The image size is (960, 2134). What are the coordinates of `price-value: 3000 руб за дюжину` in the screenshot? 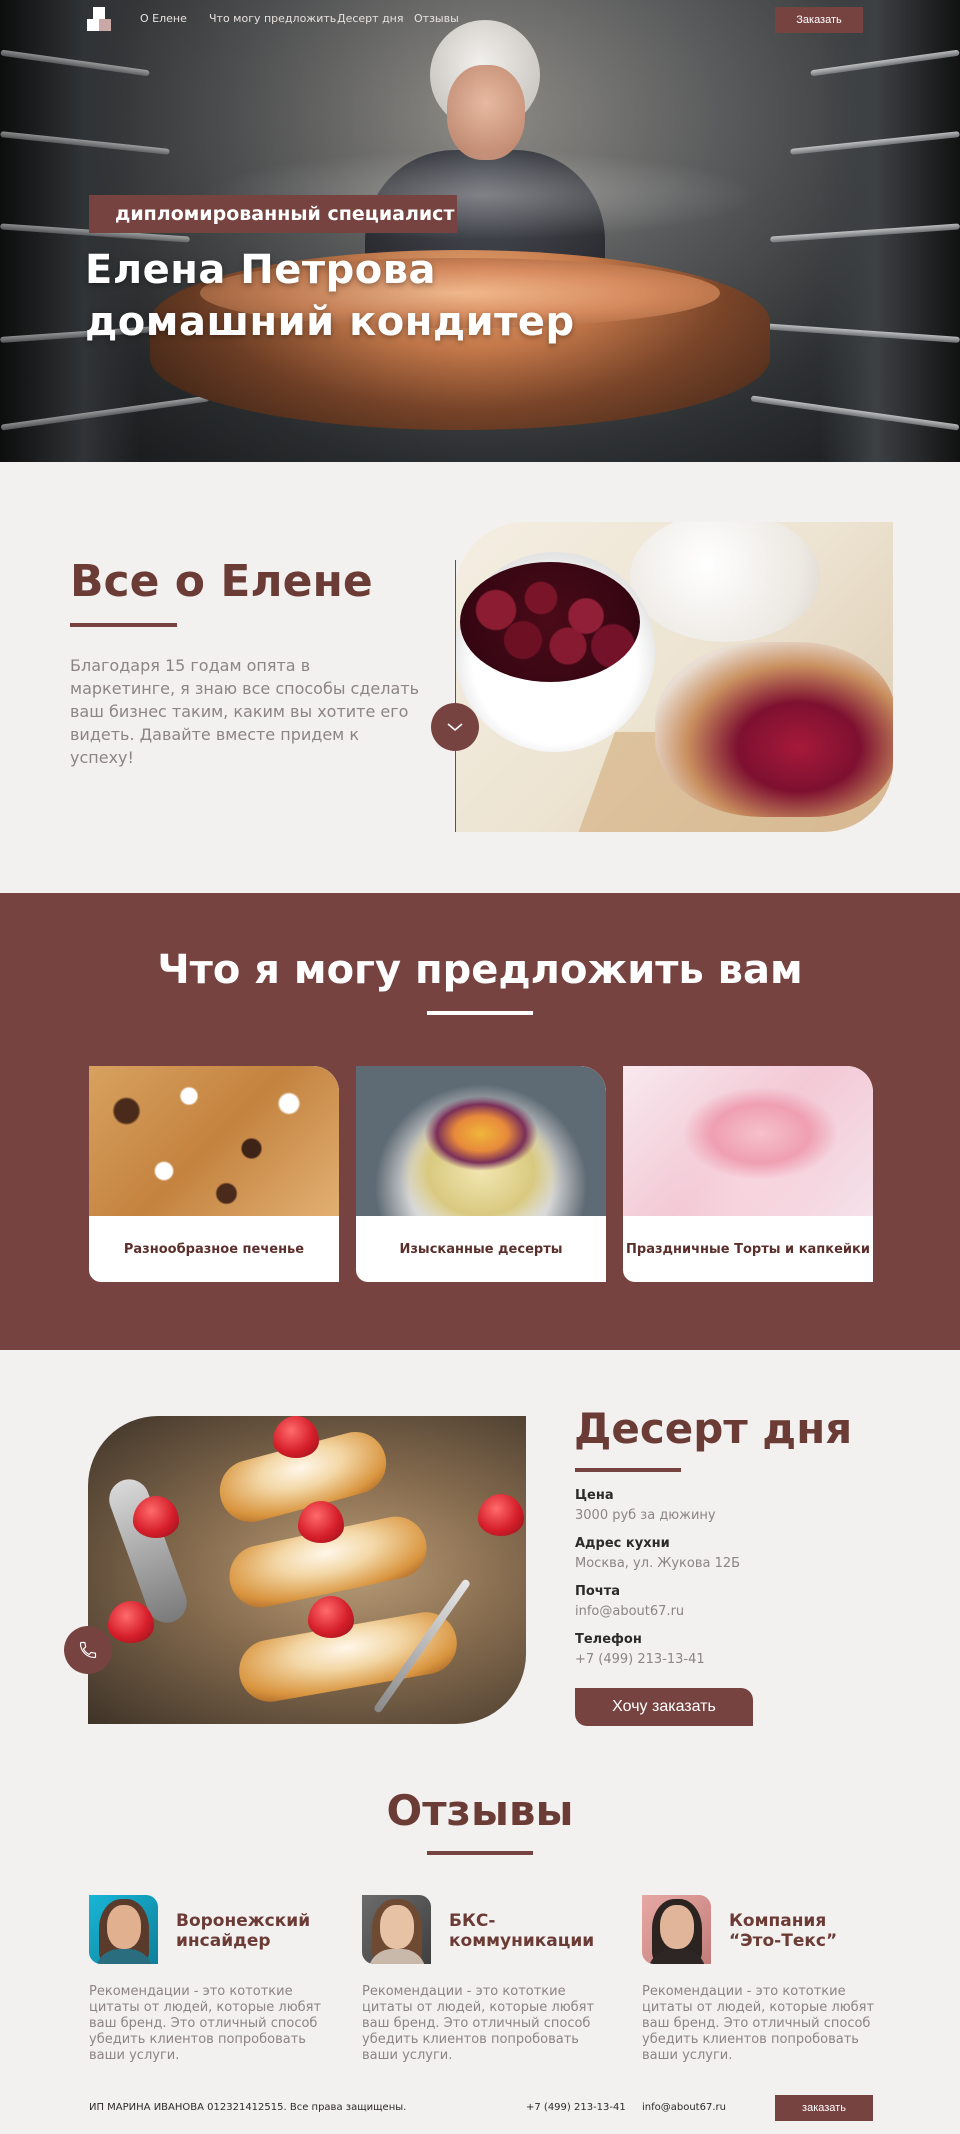 It's located at (645, 1515).